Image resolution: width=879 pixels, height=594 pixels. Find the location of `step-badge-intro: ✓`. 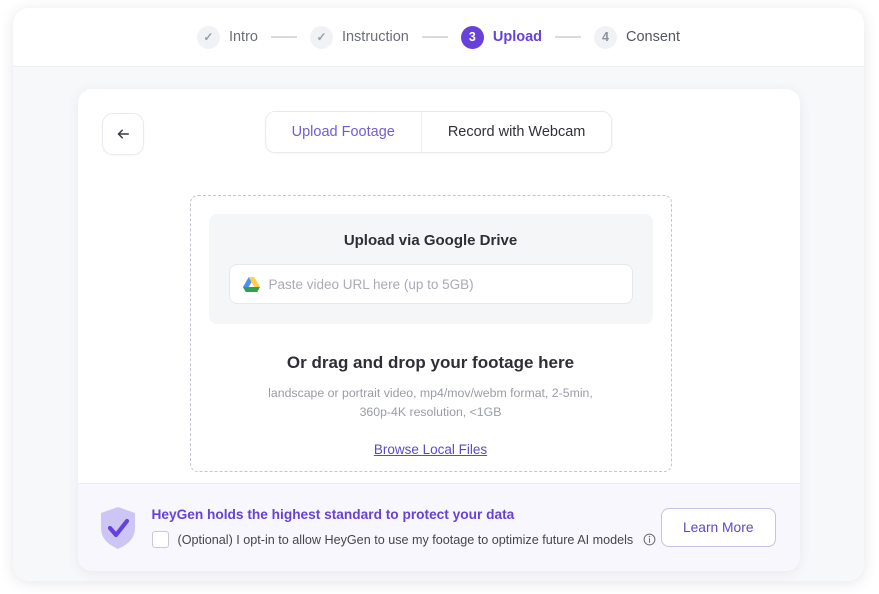

step-badge-intro: ✓ is located at coordinates (208, 37).